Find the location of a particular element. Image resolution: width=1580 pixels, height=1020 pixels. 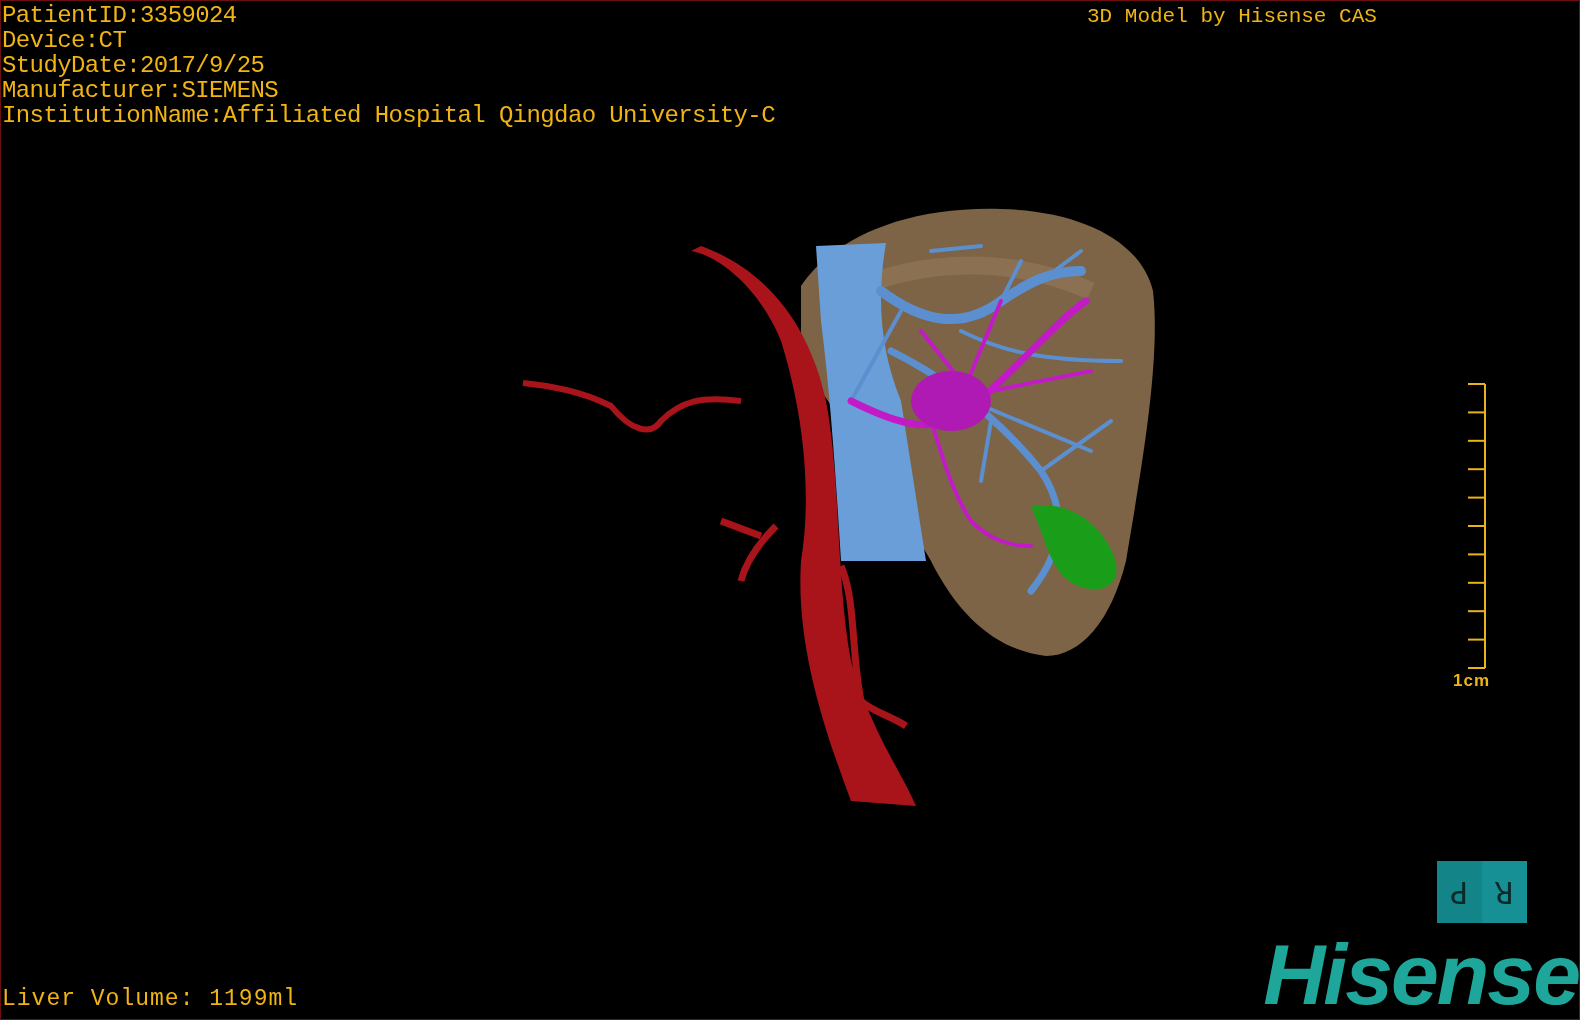

orientation-cube: P R is located at coordinates (1482, 892).